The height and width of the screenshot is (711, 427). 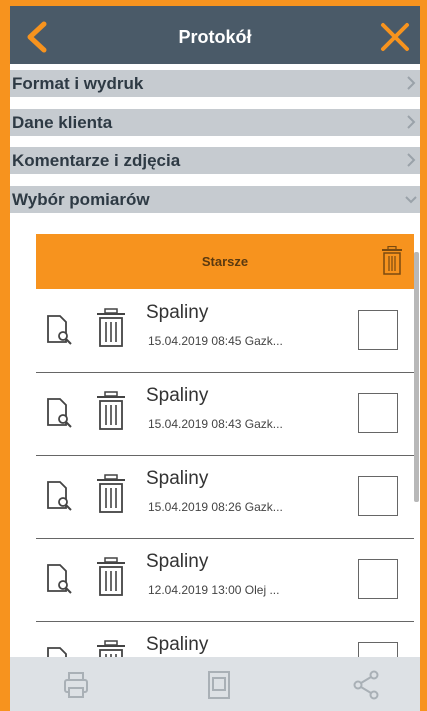 What do you see at coordinates (96, 160) in the screenshot?
I see `section-label: Komentarze i zdjęcia` at bounding box center [96, 160].